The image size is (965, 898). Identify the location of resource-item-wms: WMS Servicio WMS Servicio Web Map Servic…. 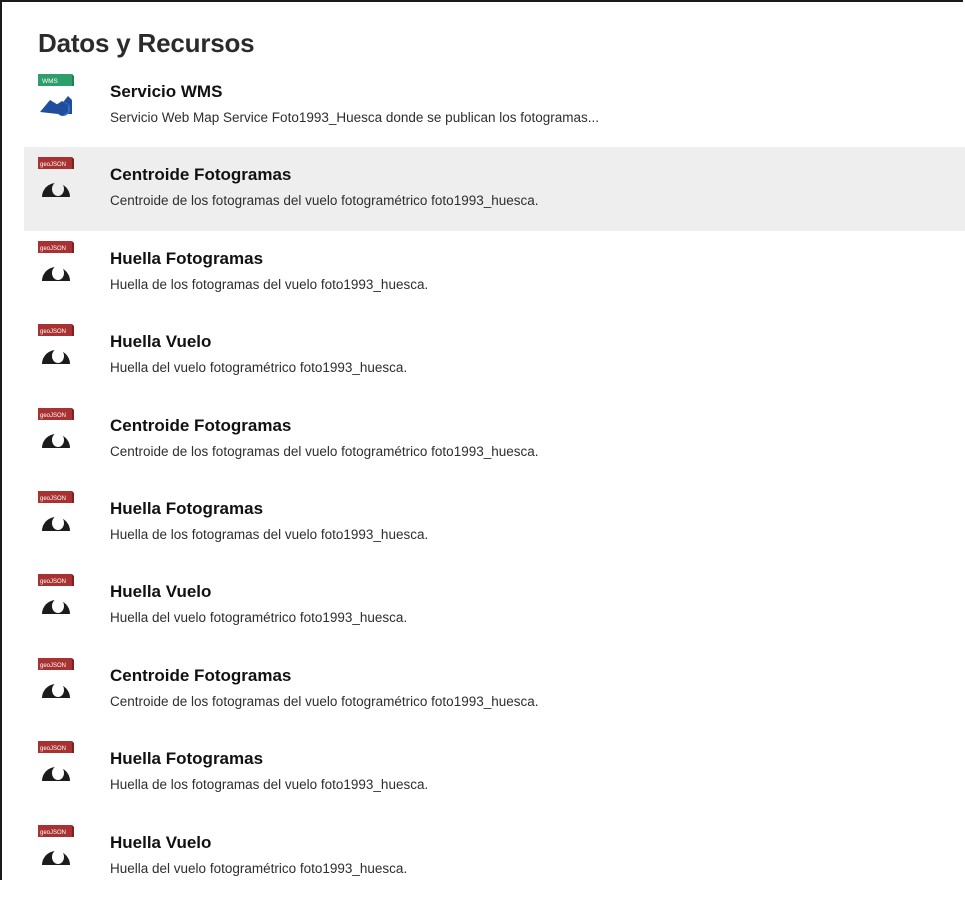
(494, 105).